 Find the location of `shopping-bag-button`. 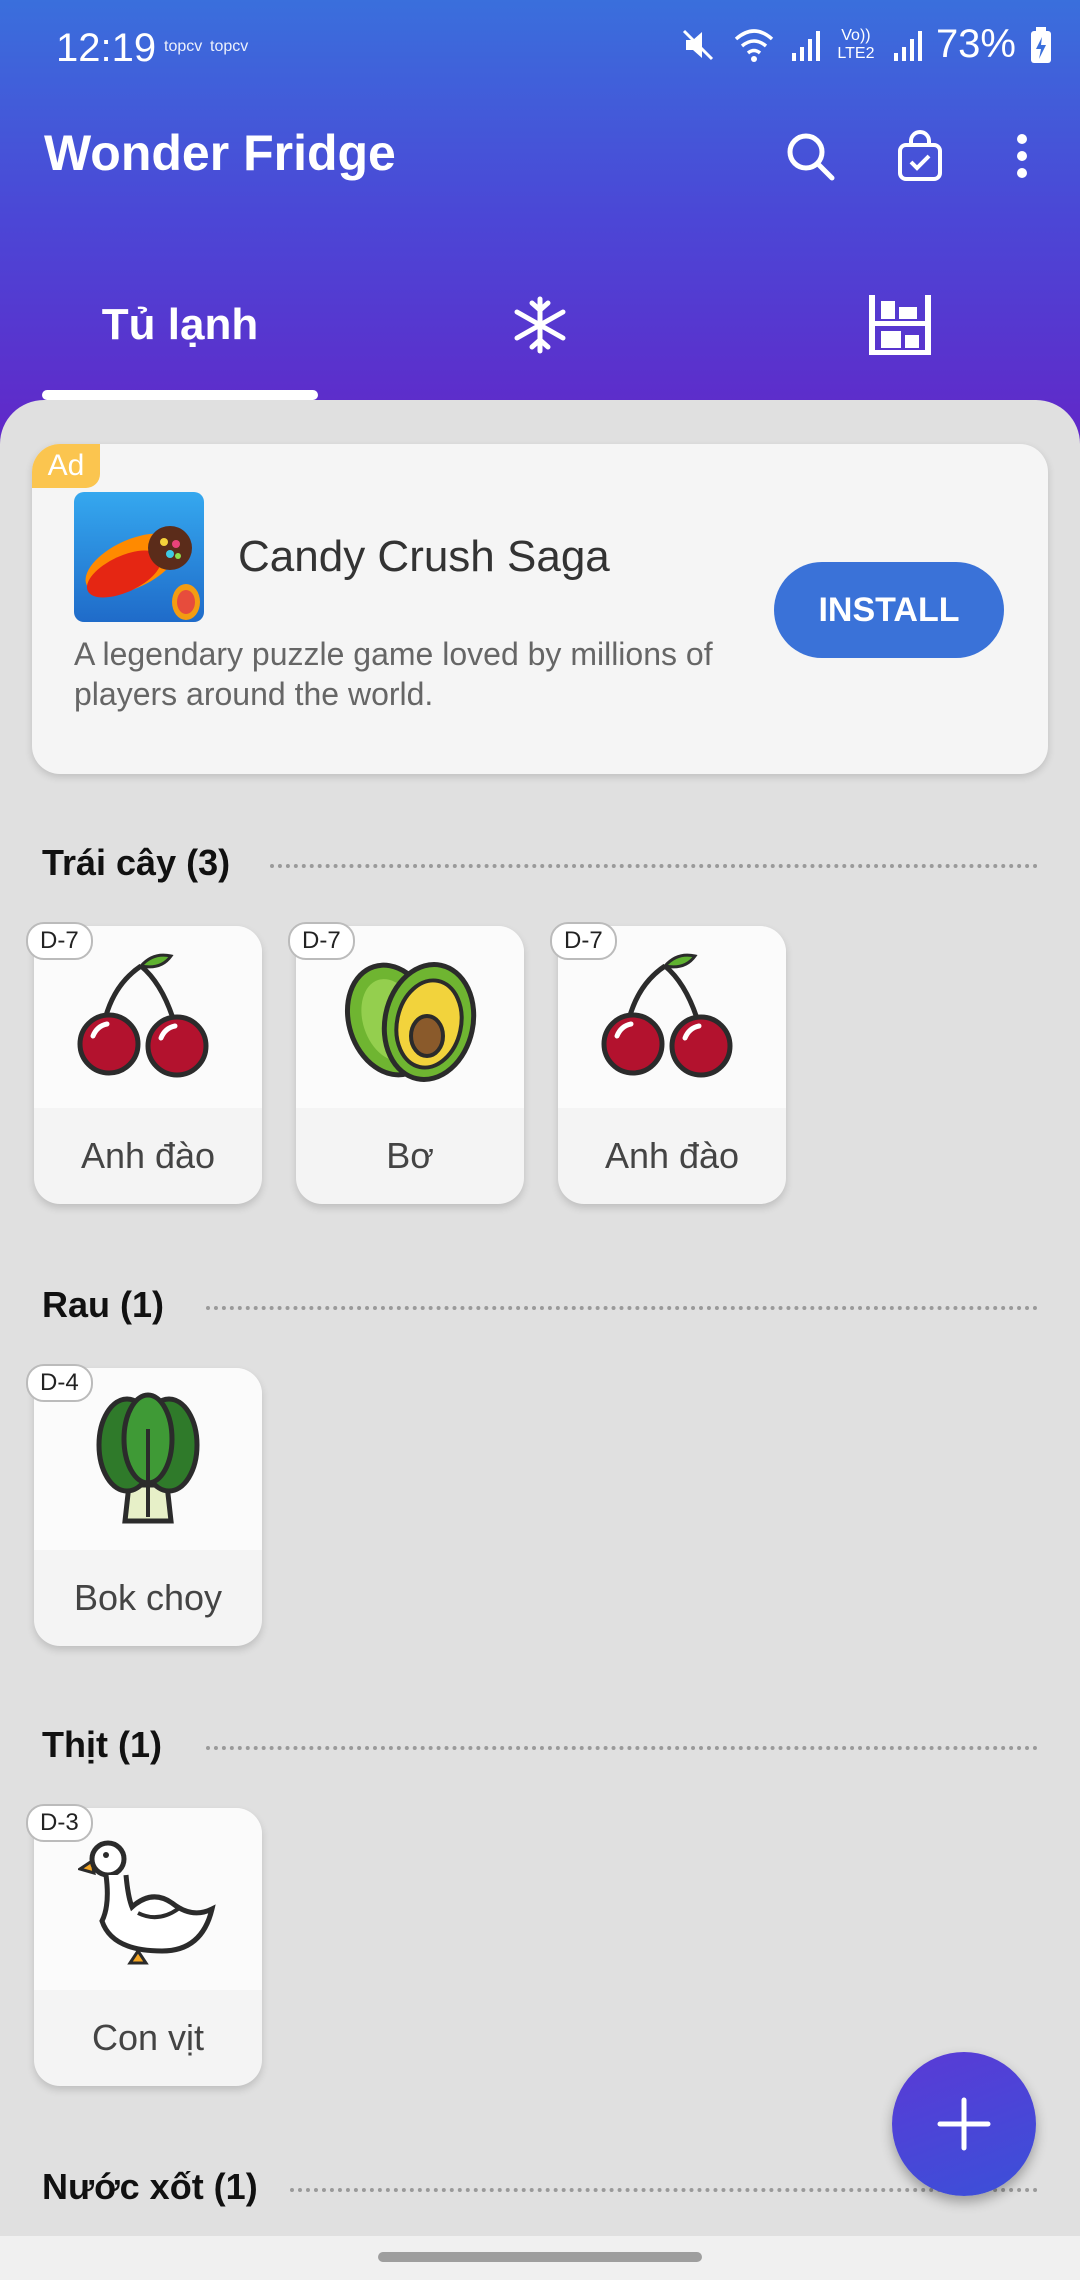

shopping-bag-button is located at coordinates (920, 156).